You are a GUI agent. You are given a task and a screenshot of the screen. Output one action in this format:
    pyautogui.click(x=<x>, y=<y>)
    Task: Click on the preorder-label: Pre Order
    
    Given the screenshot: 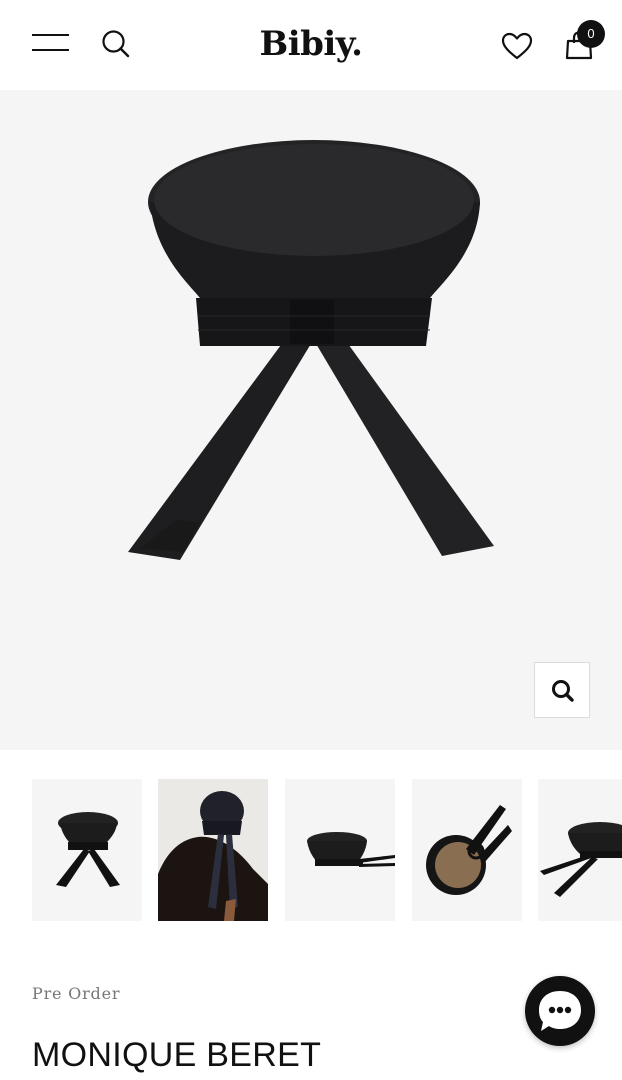 What is the action you would take?
    pyautogui.click(x=76, y=993)
    